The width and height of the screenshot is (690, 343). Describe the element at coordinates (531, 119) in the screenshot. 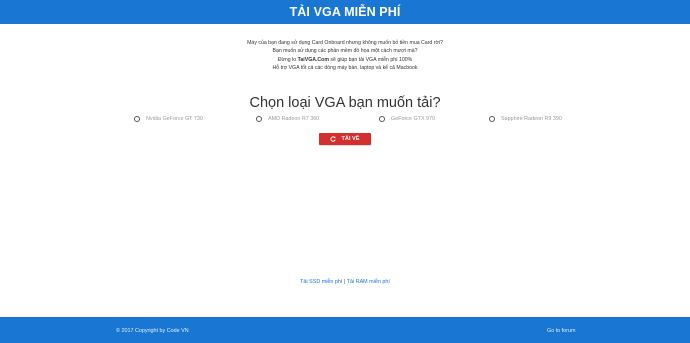

I see `vga-option-label: Sapphire Radeon R9 390` at that location.